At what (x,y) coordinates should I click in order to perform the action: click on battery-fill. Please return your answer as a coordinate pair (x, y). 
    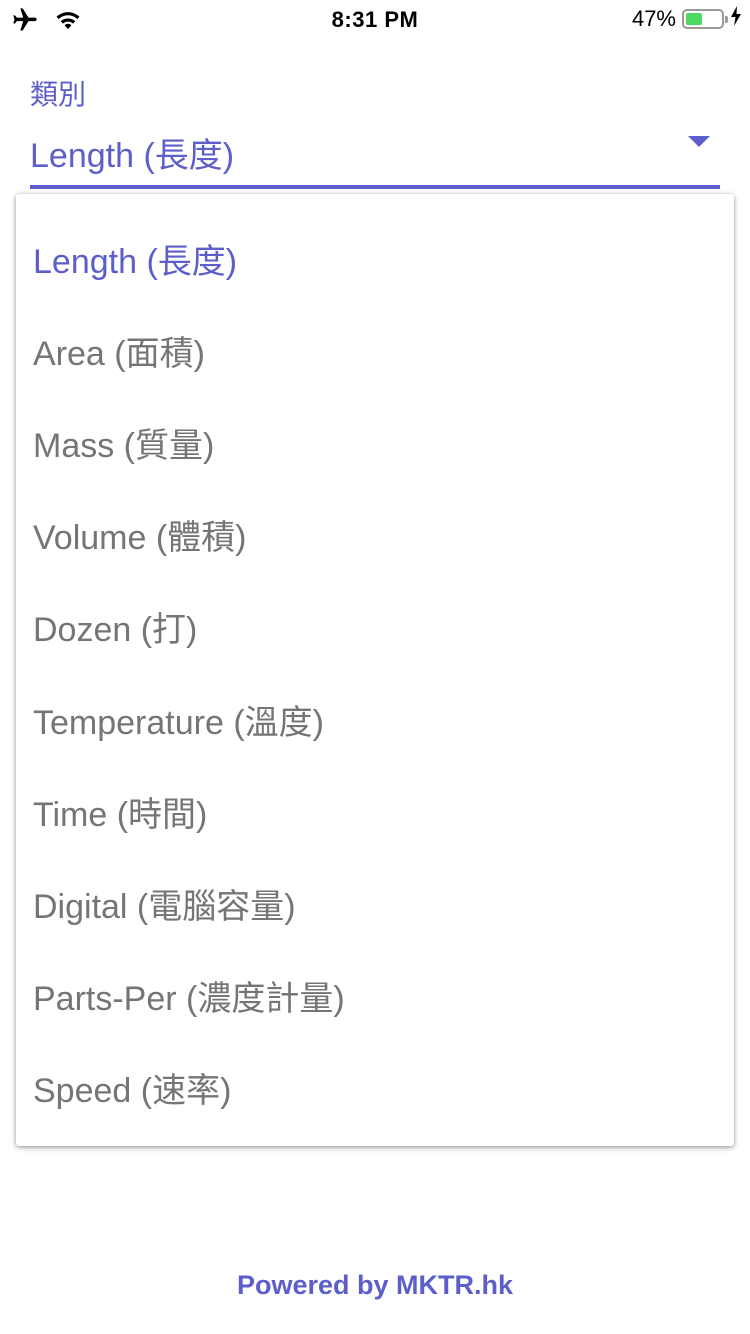
    Looking at the image, I should click on (694, 19).